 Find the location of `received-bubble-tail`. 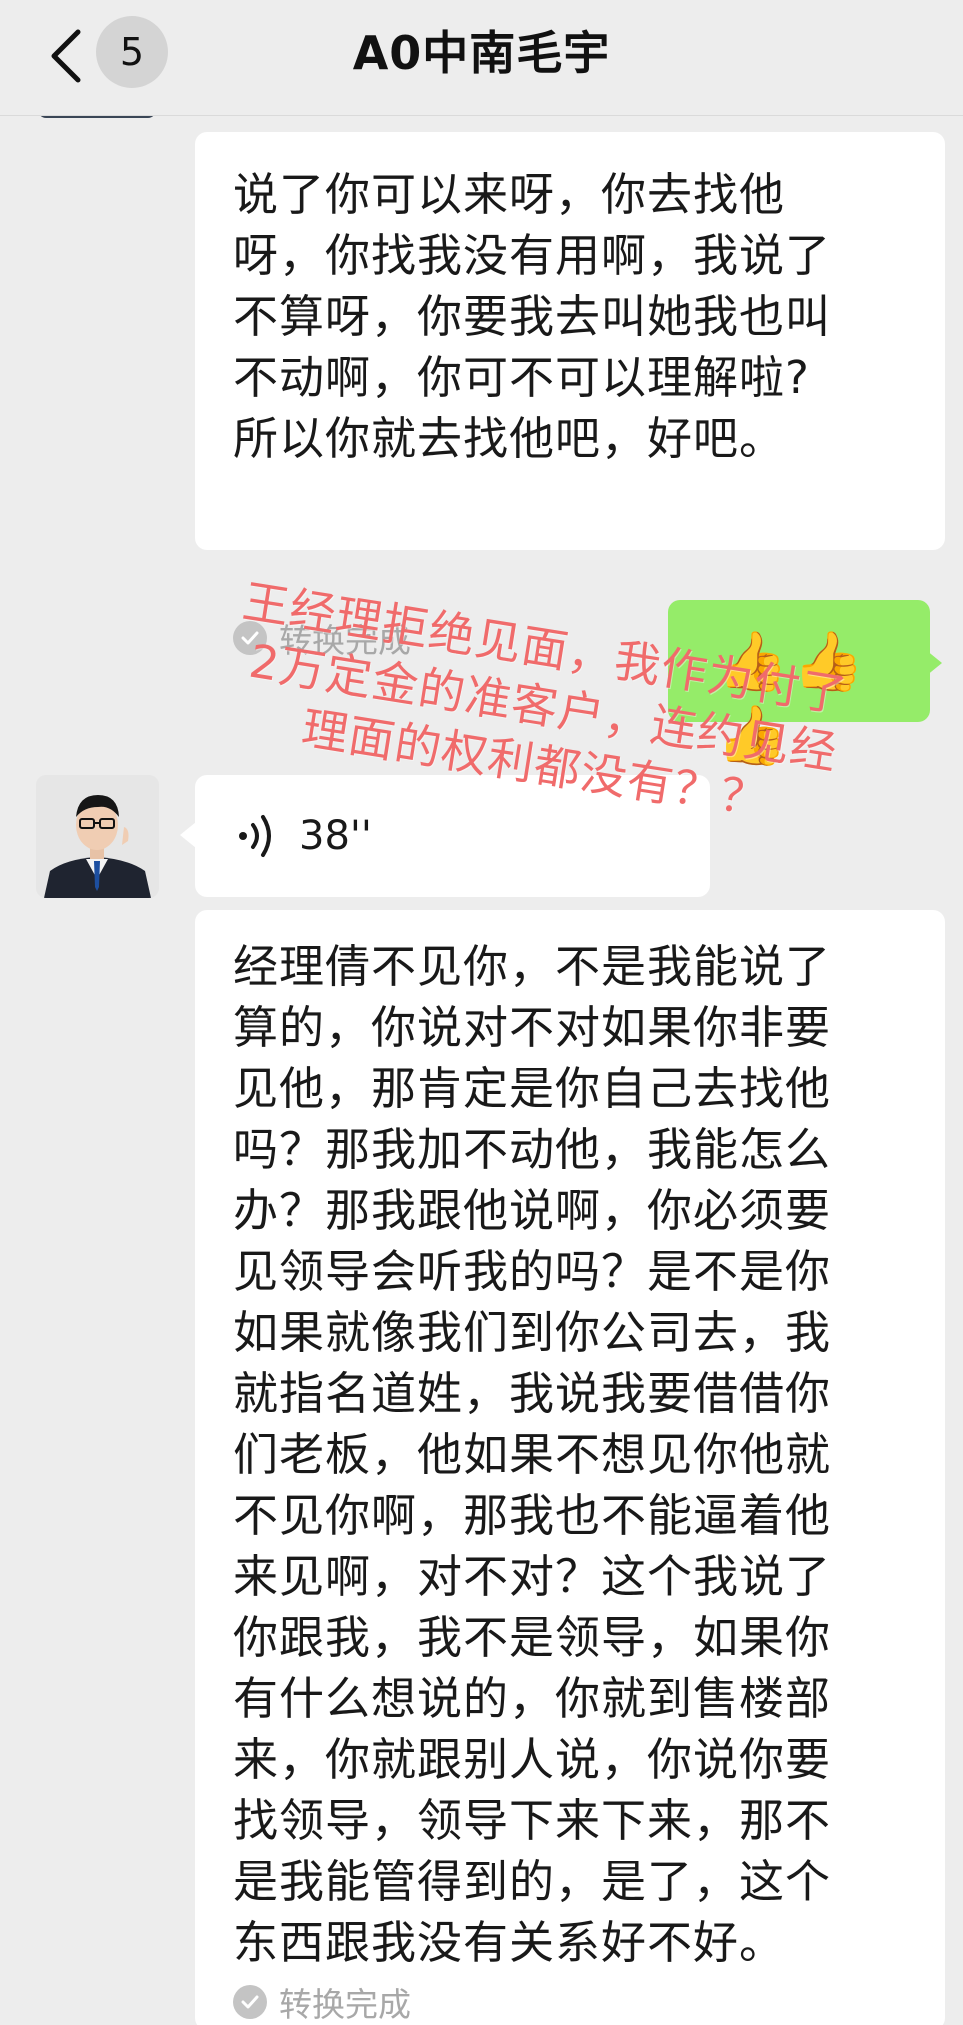

received-bubble-tail is located at coordinates (188, 835).